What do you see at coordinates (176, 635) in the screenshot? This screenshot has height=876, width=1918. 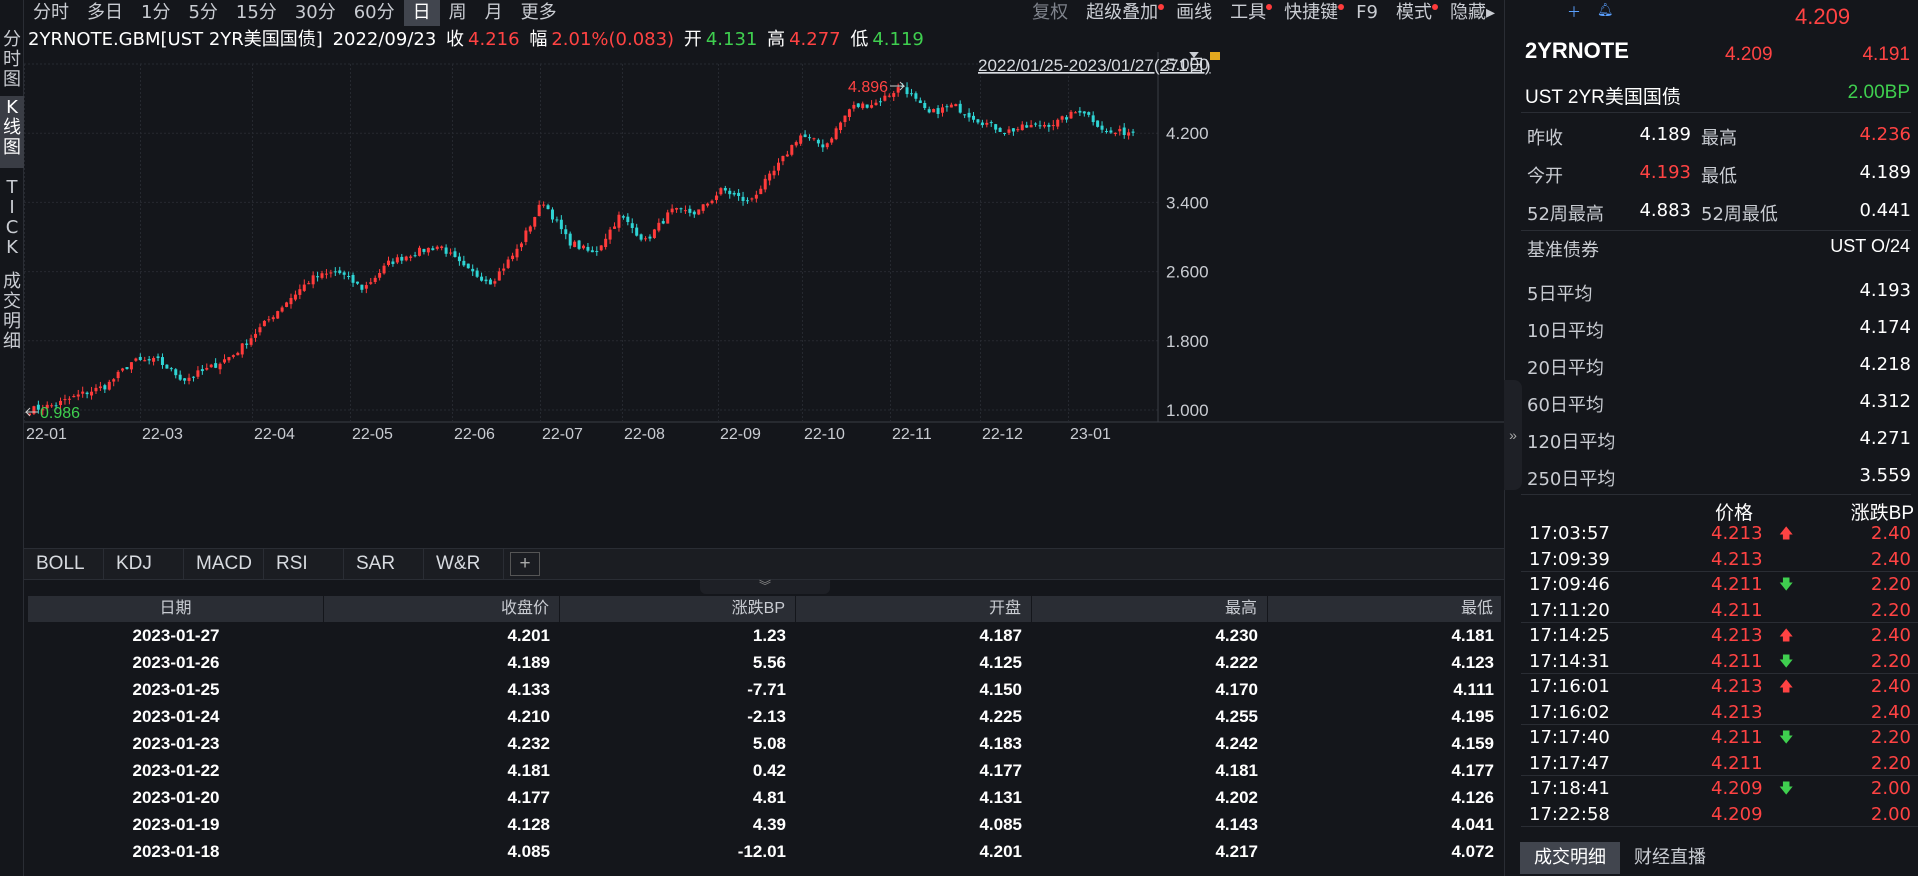 I see `table-cell: 2023-01-27` at bounding box center [176, 635].